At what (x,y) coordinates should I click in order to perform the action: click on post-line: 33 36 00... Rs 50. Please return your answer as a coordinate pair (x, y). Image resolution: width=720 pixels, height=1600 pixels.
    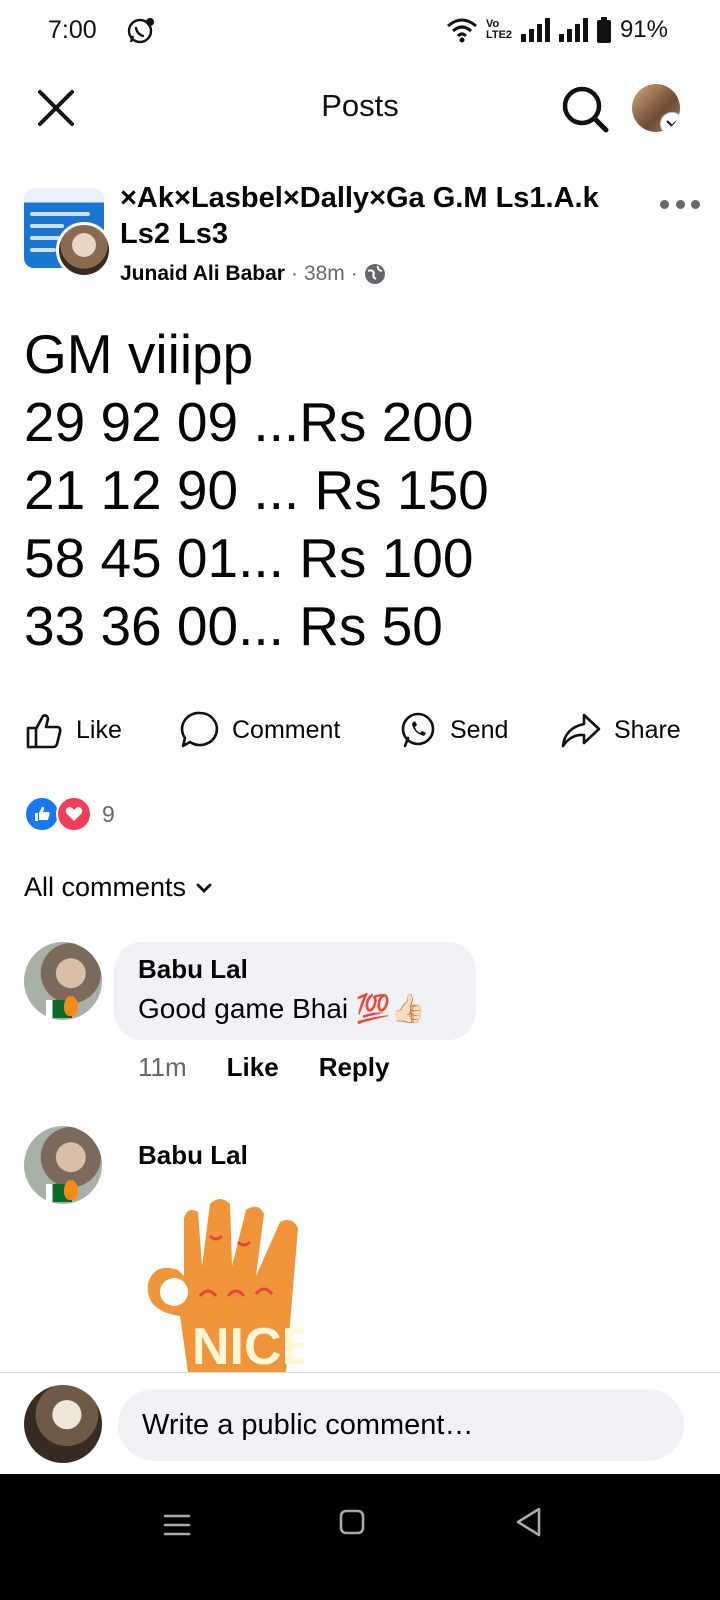
    Looking at the image, I should click on (233, 626).